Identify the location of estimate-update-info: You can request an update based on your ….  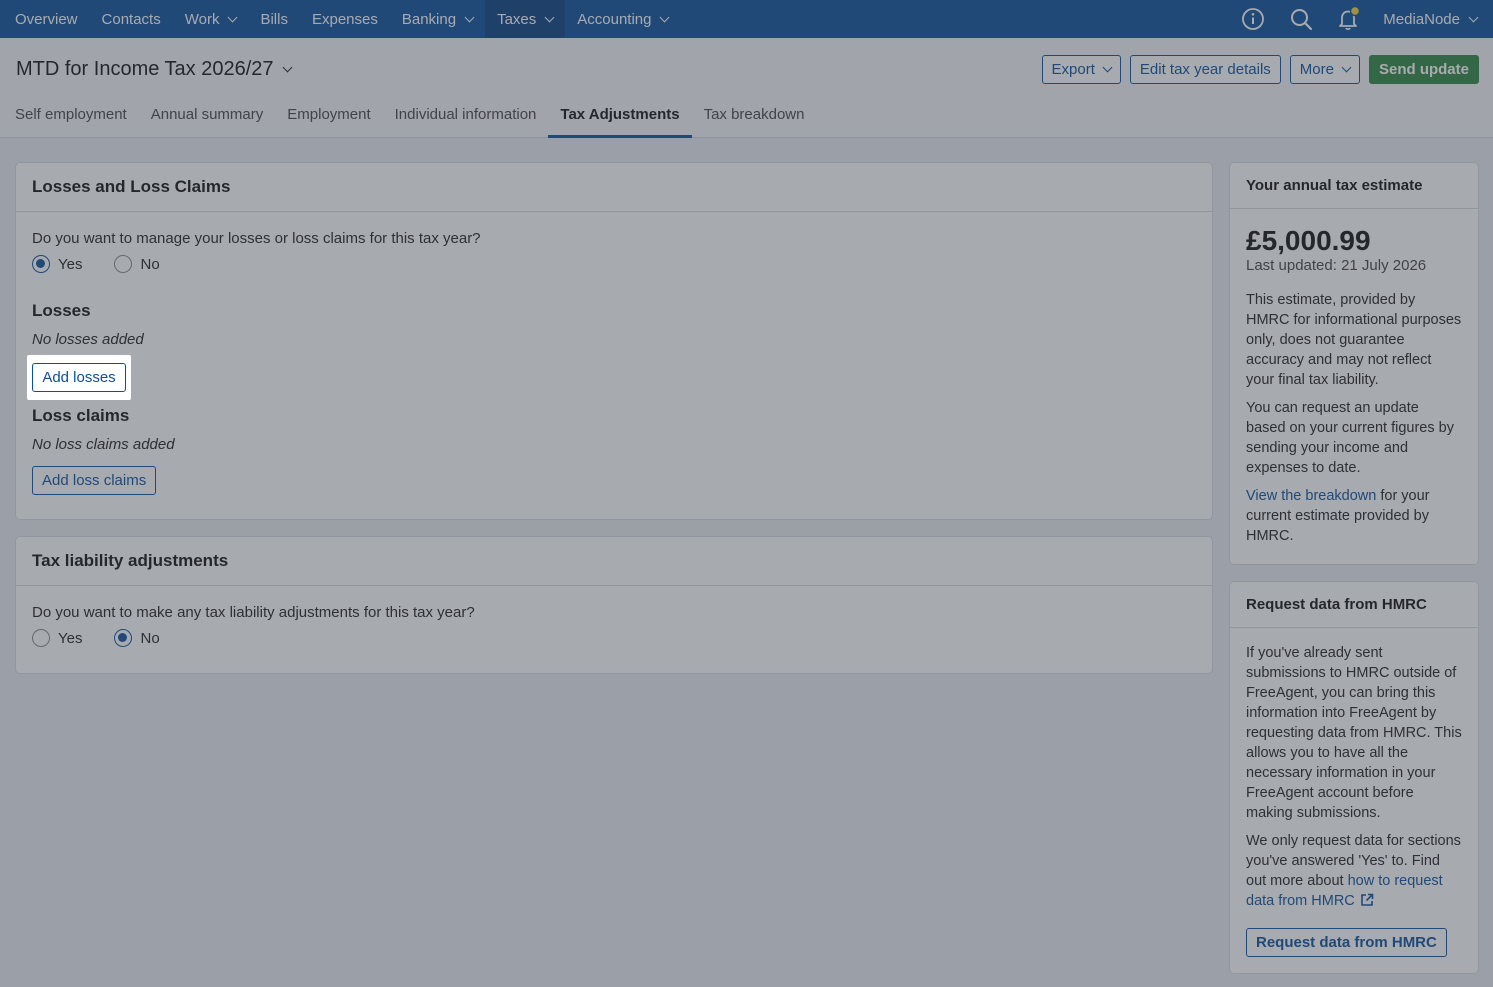
(1350, 438).